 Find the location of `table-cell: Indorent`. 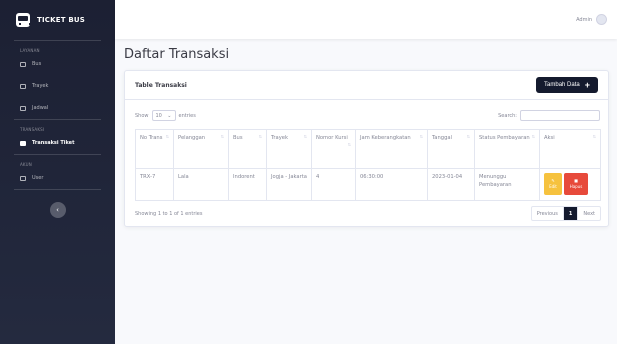

table-cell: Indorent is located at coordinates (247, 184).